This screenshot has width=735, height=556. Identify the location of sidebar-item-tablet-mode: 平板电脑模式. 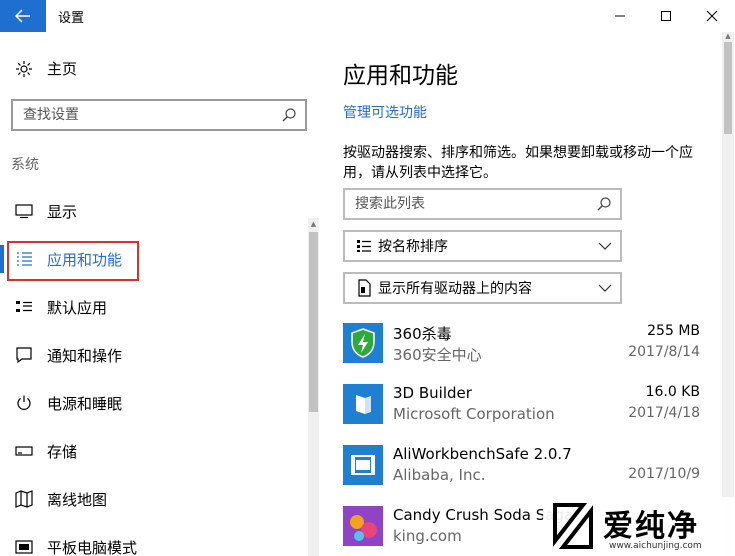
(152, 540).